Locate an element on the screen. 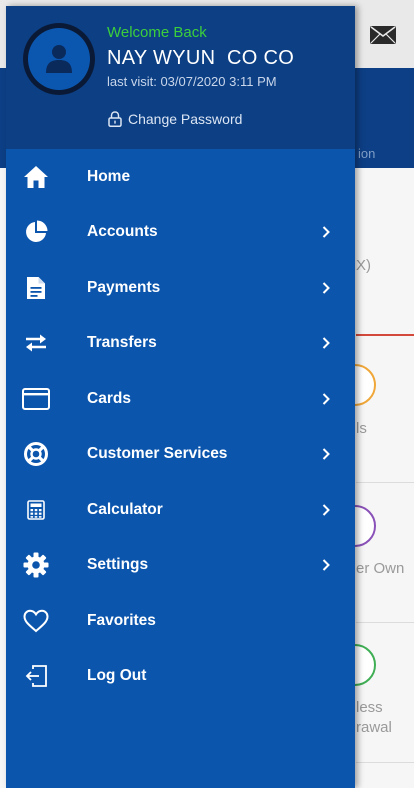 Image resolution: width=414 pixels, height=788 pixels. last-visit-text: last visit: 03/07/2020 3:11 PM is located at coordinates (192, 81).